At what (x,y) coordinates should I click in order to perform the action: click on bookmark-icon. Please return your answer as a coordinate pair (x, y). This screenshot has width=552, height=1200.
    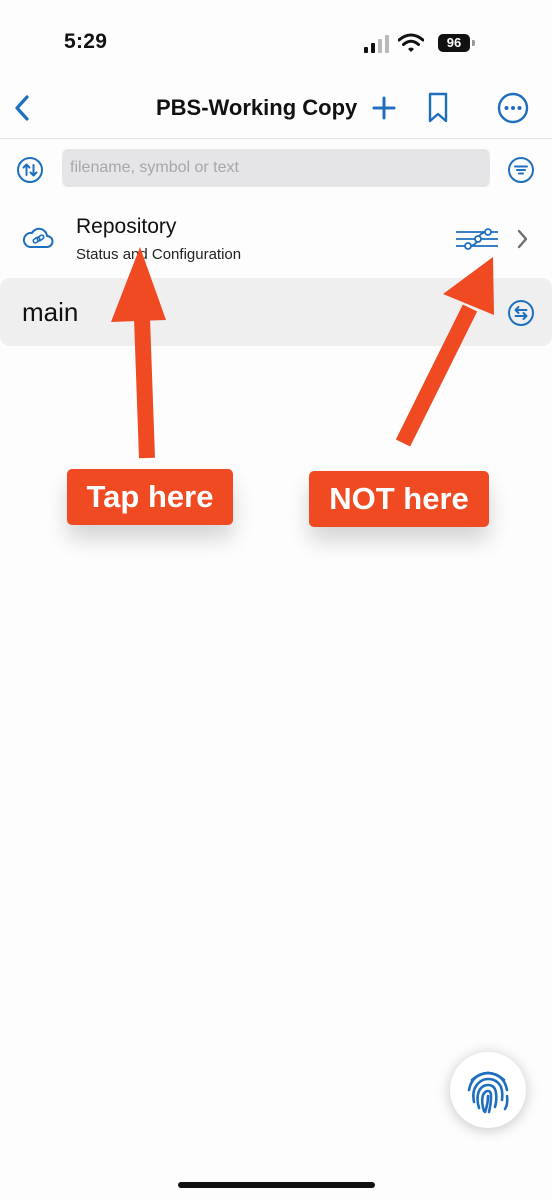
    Looking at the image, I should click on (438, 107).